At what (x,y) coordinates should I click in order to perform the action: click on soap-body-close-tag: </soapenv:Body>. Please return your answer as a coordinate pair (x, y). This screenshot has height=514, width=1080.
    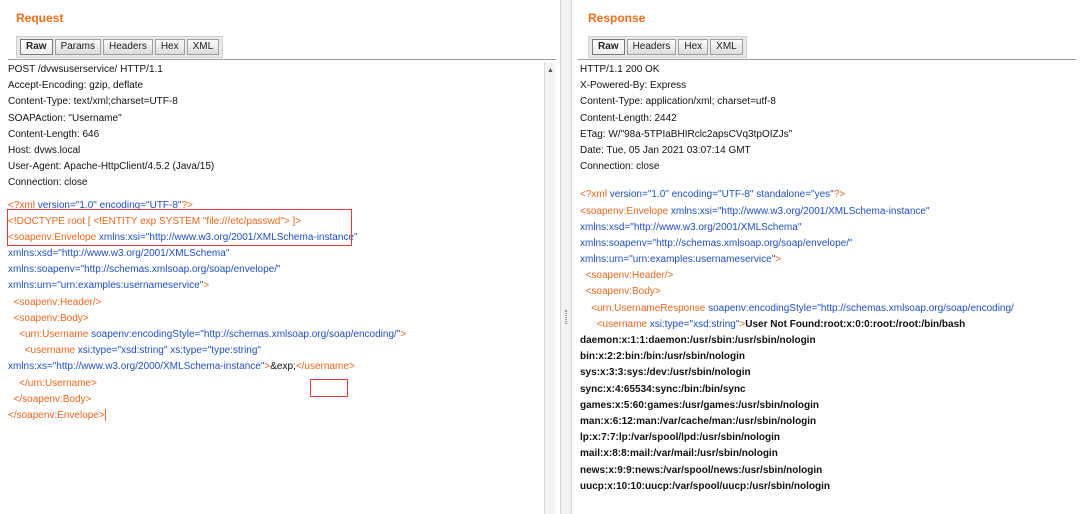
    Looking at the image, I should click on (50, 399).